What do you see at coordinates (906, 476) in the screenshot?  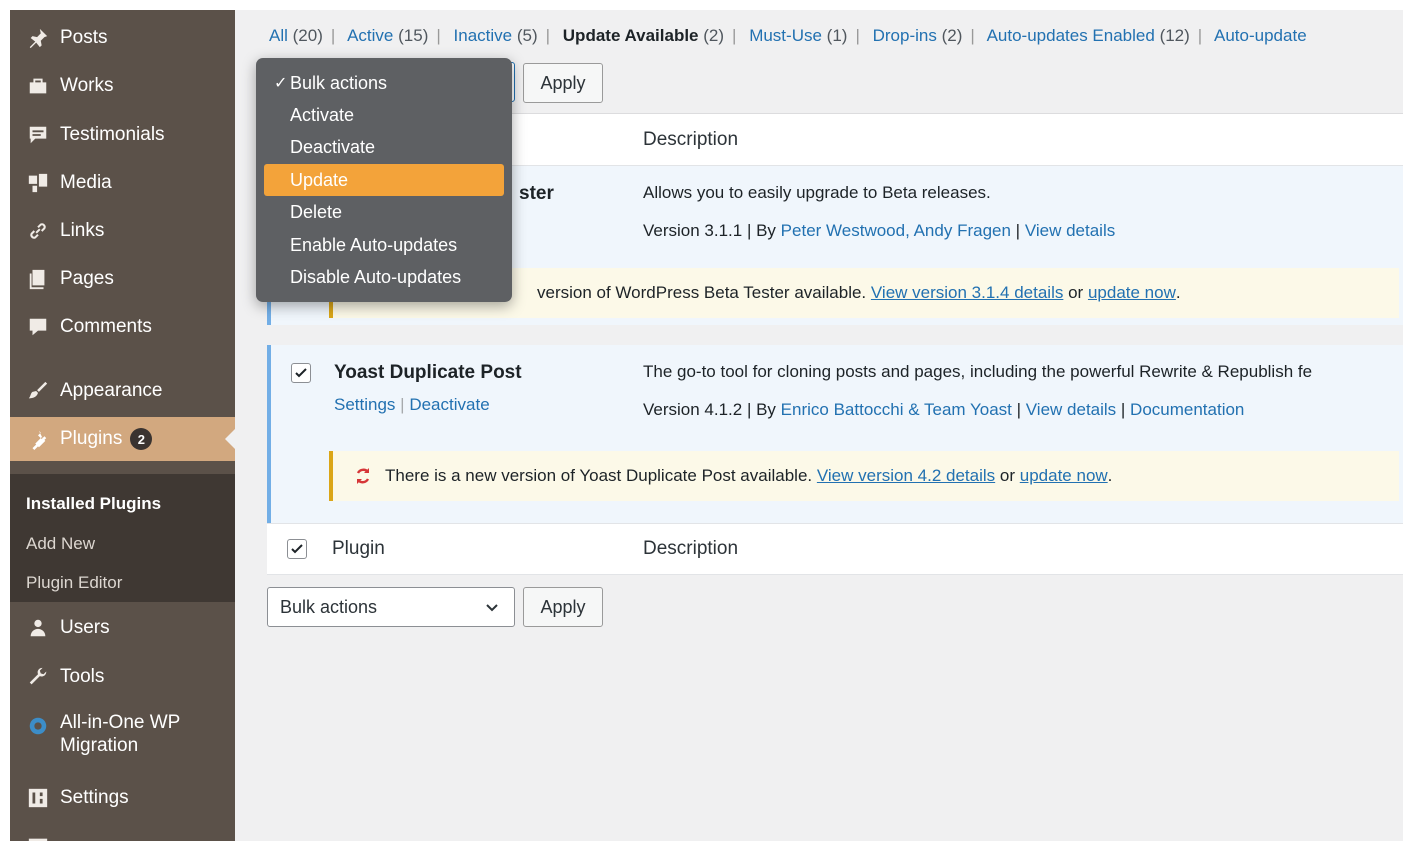 I see `view-version-details-link: View version 4.2 details` at bounding box center [906, 476].